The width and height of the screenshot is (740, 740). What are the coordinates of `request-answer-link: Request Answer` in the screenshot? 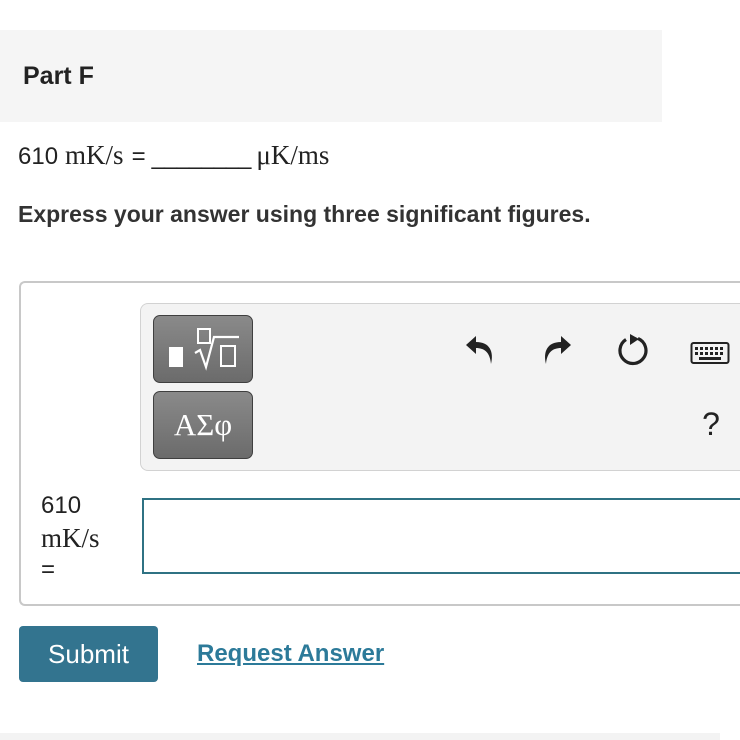 It's located at (290, 654).